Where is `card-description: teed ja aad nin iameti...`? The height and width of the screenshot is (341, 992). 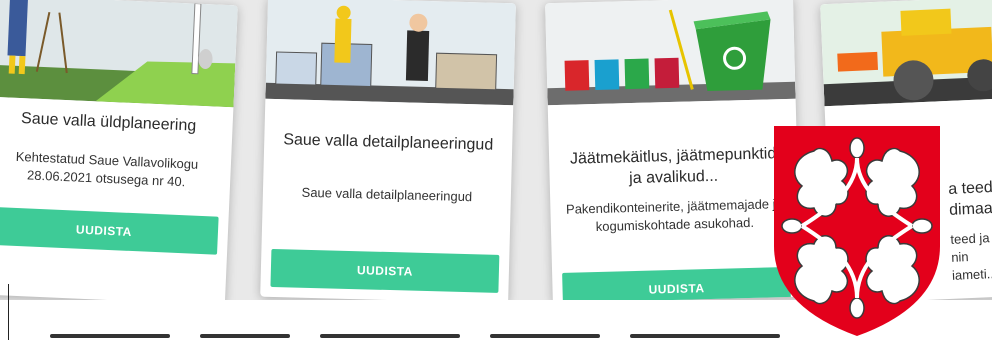
card-description: teed ja aad nin iameti... is located at coordinates (971, 256).